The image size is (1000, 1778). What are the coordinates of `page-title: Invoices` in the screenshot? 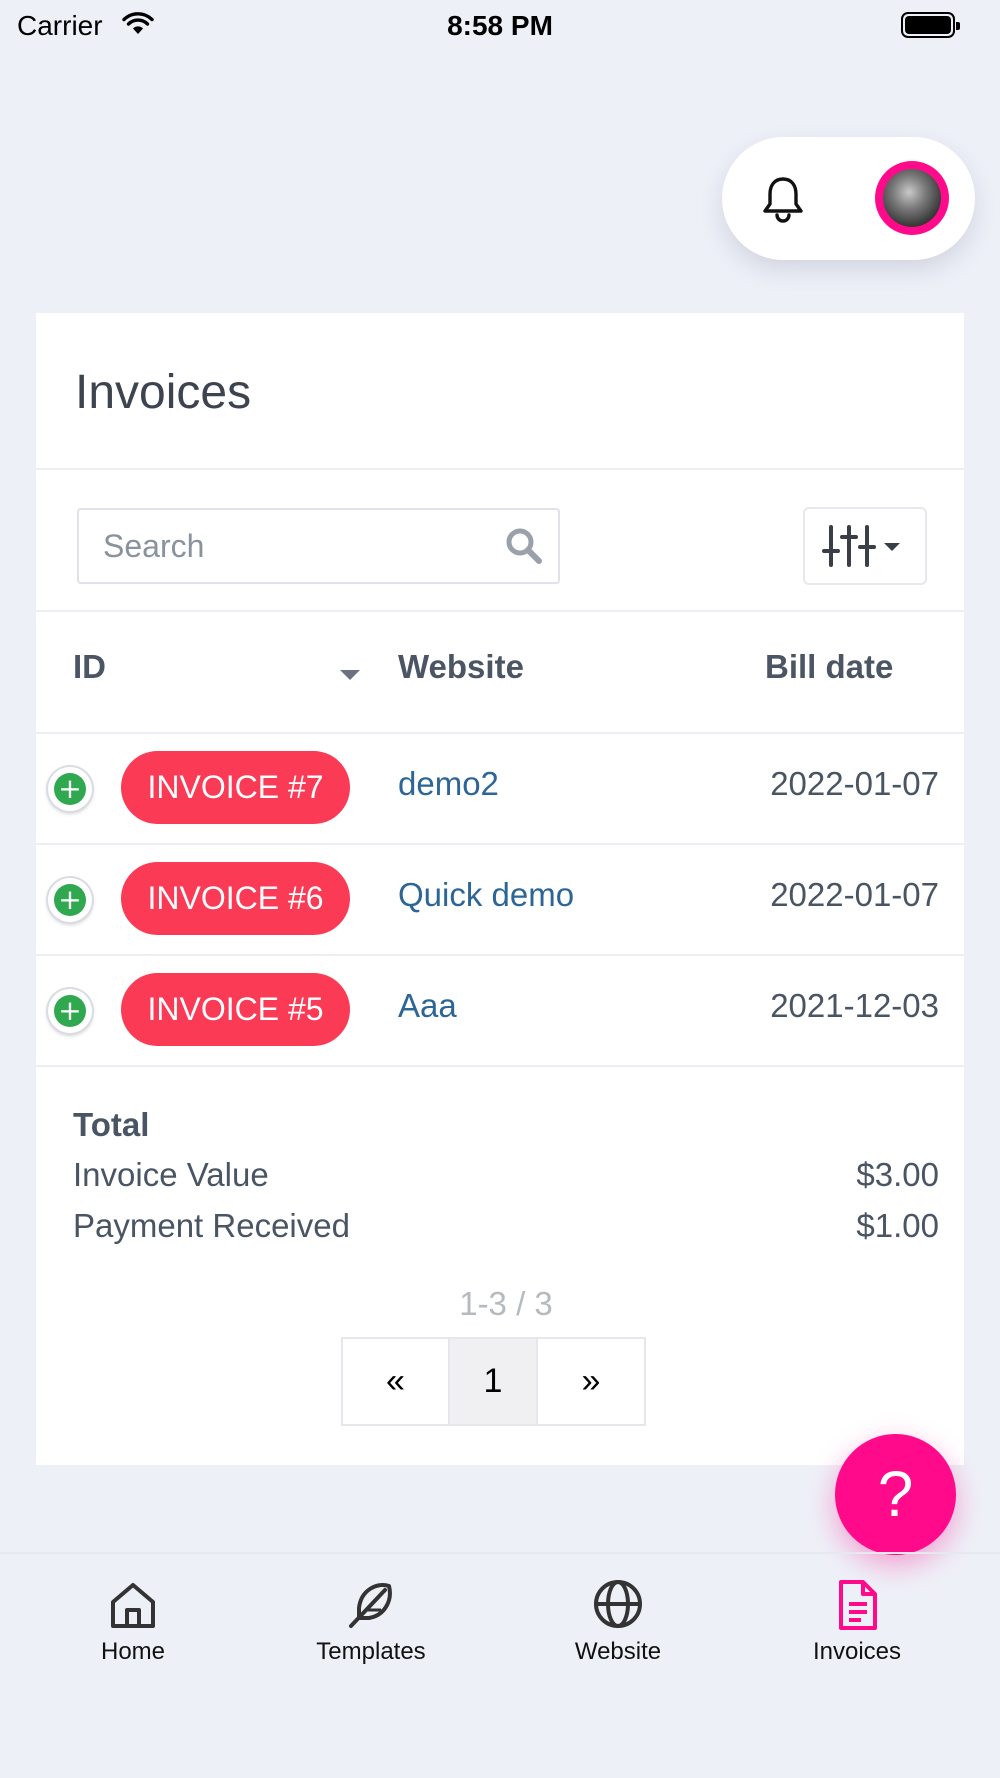 It's located at (163, 392).